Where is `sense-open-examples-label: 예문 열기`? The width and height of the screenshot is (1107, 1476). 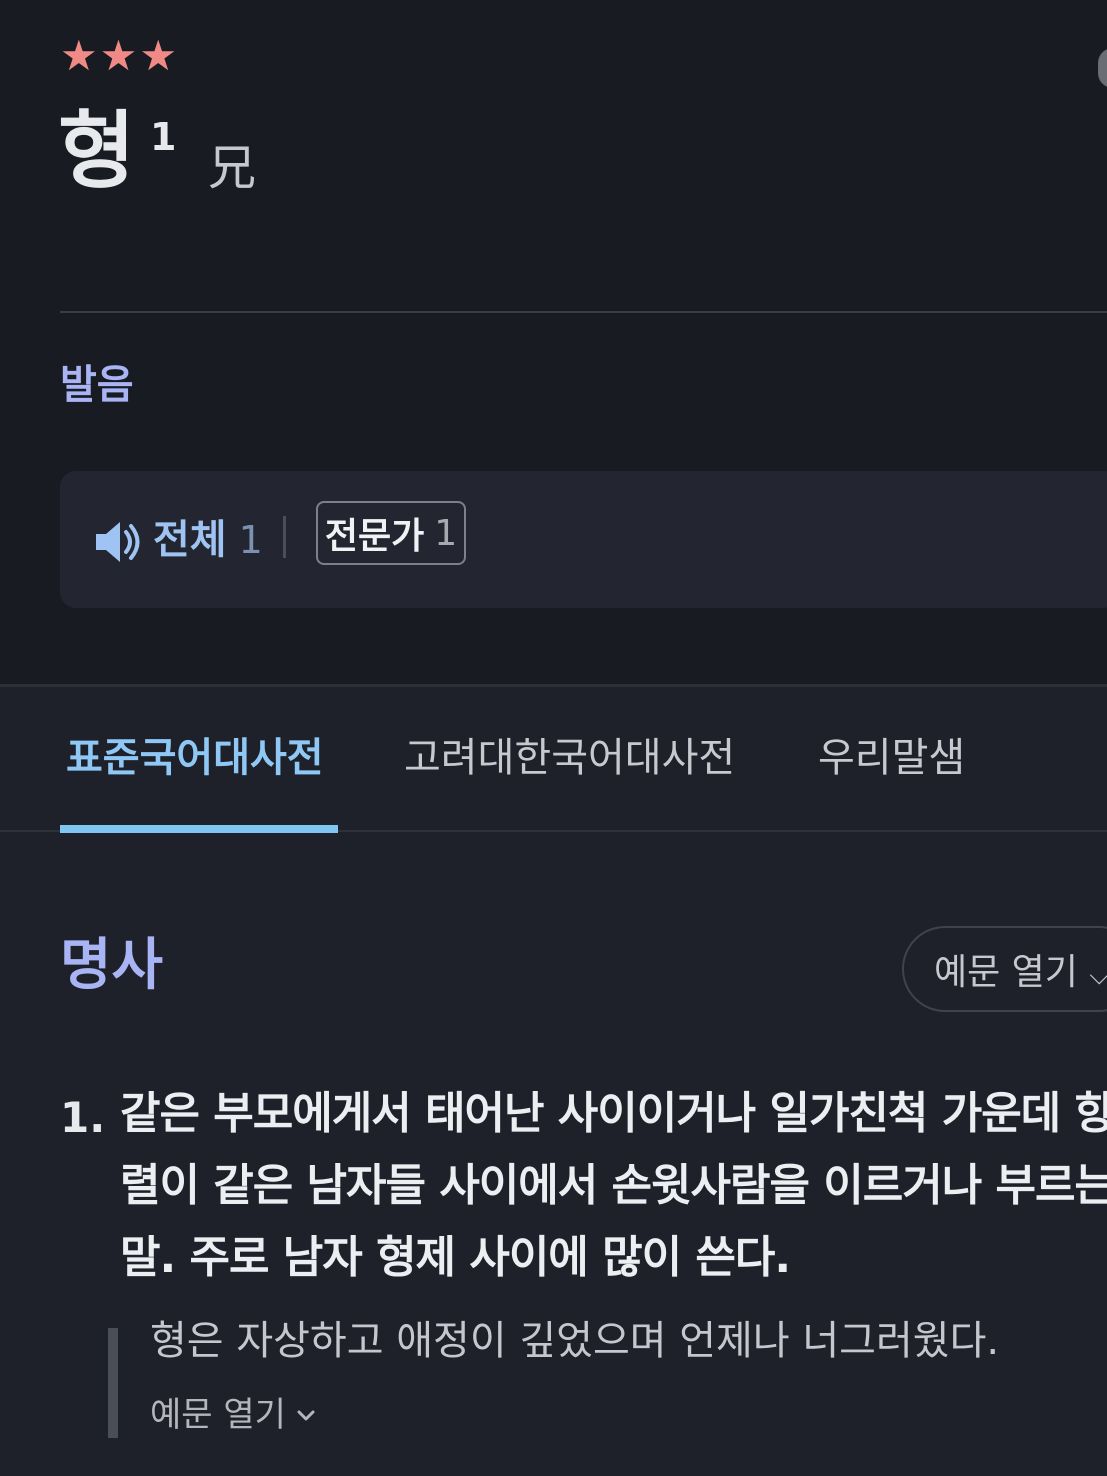 sense-open-examples-label: 예문 열기 is located at coordinates (218, 1415).